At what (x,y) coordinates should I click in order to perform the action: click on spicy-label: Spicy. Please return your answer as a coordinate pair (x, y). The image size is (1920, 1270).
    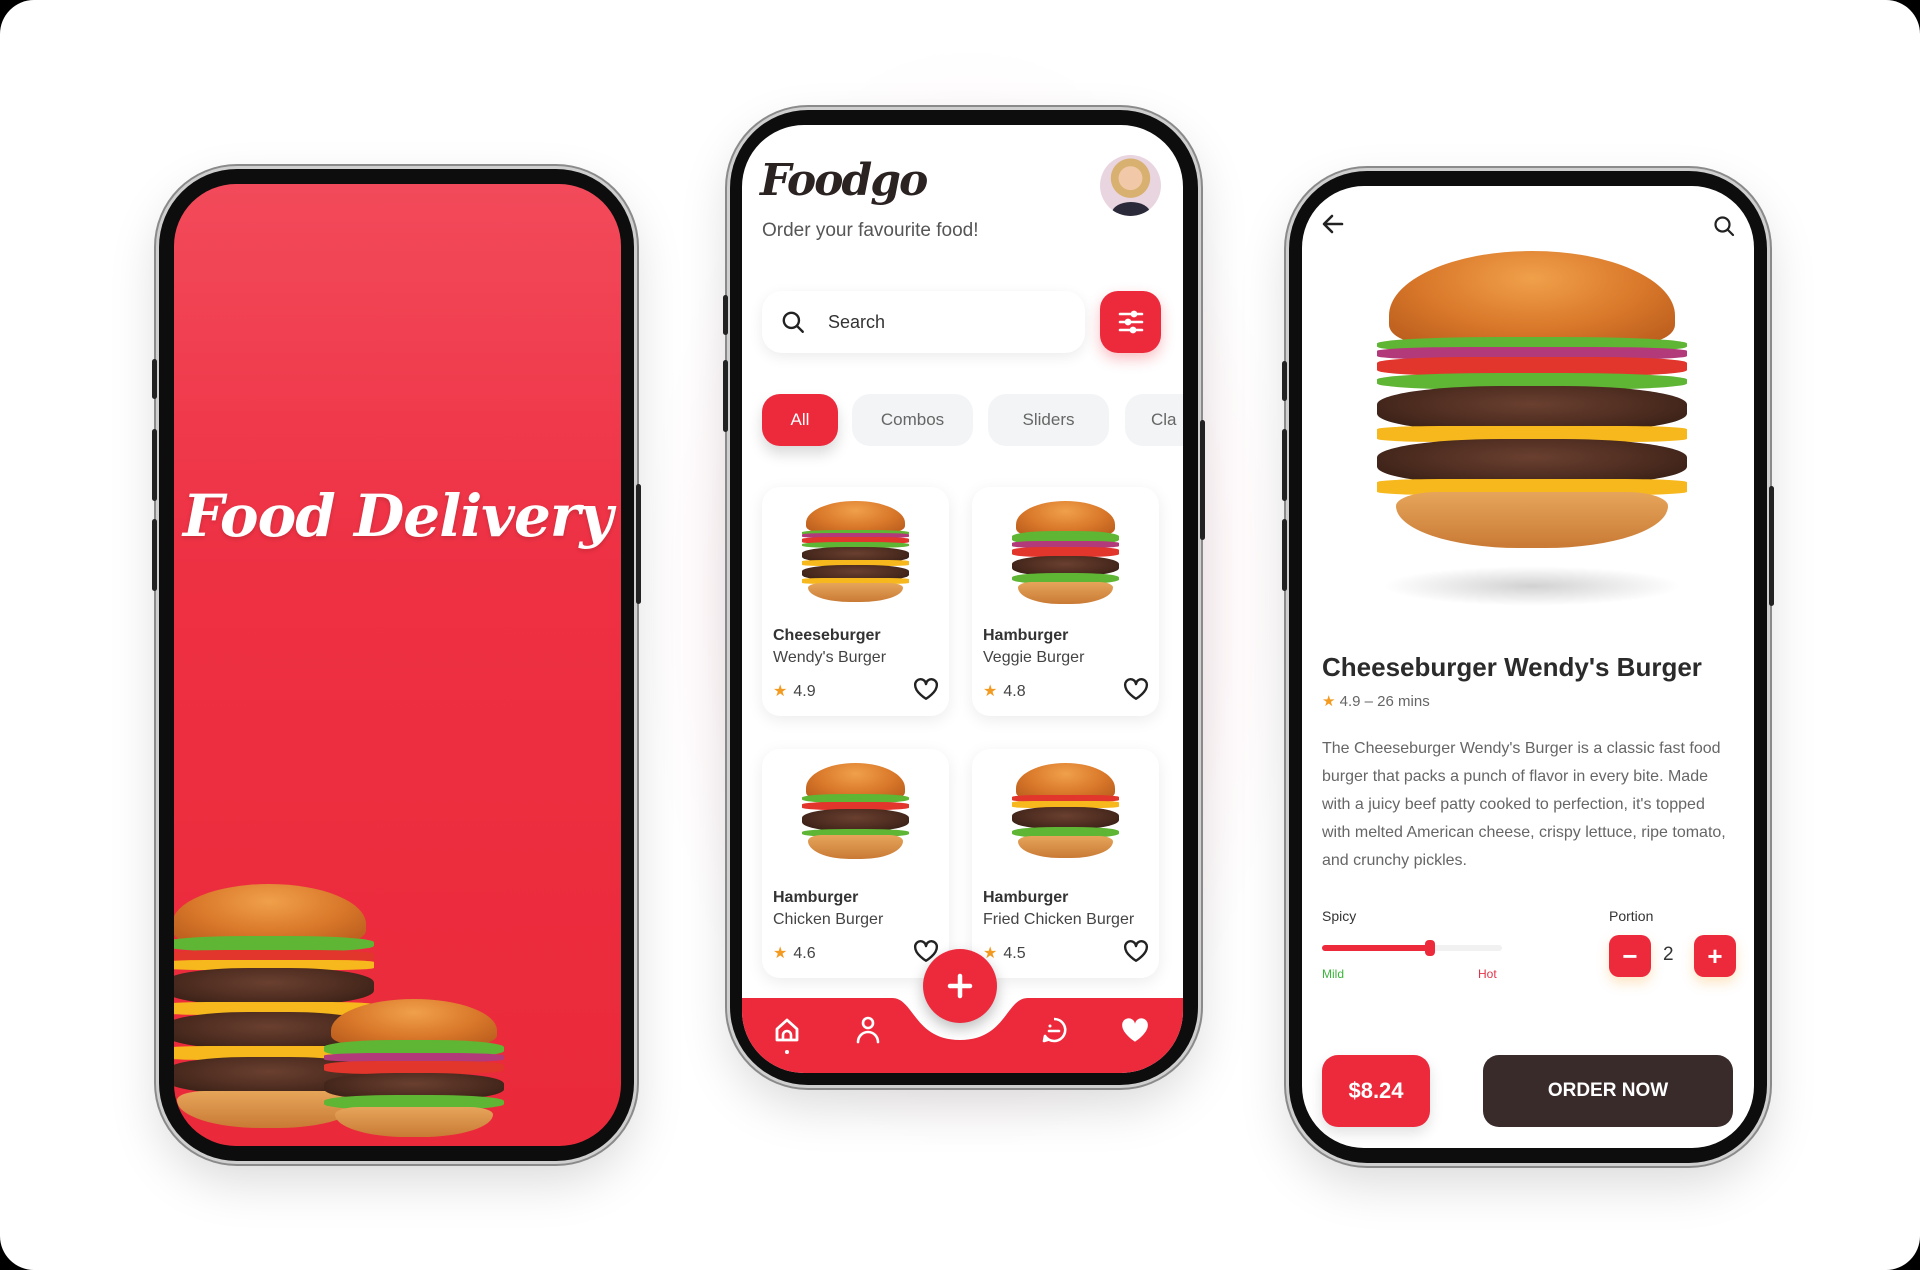
    Looking at the image, I should click on (1339, 916).